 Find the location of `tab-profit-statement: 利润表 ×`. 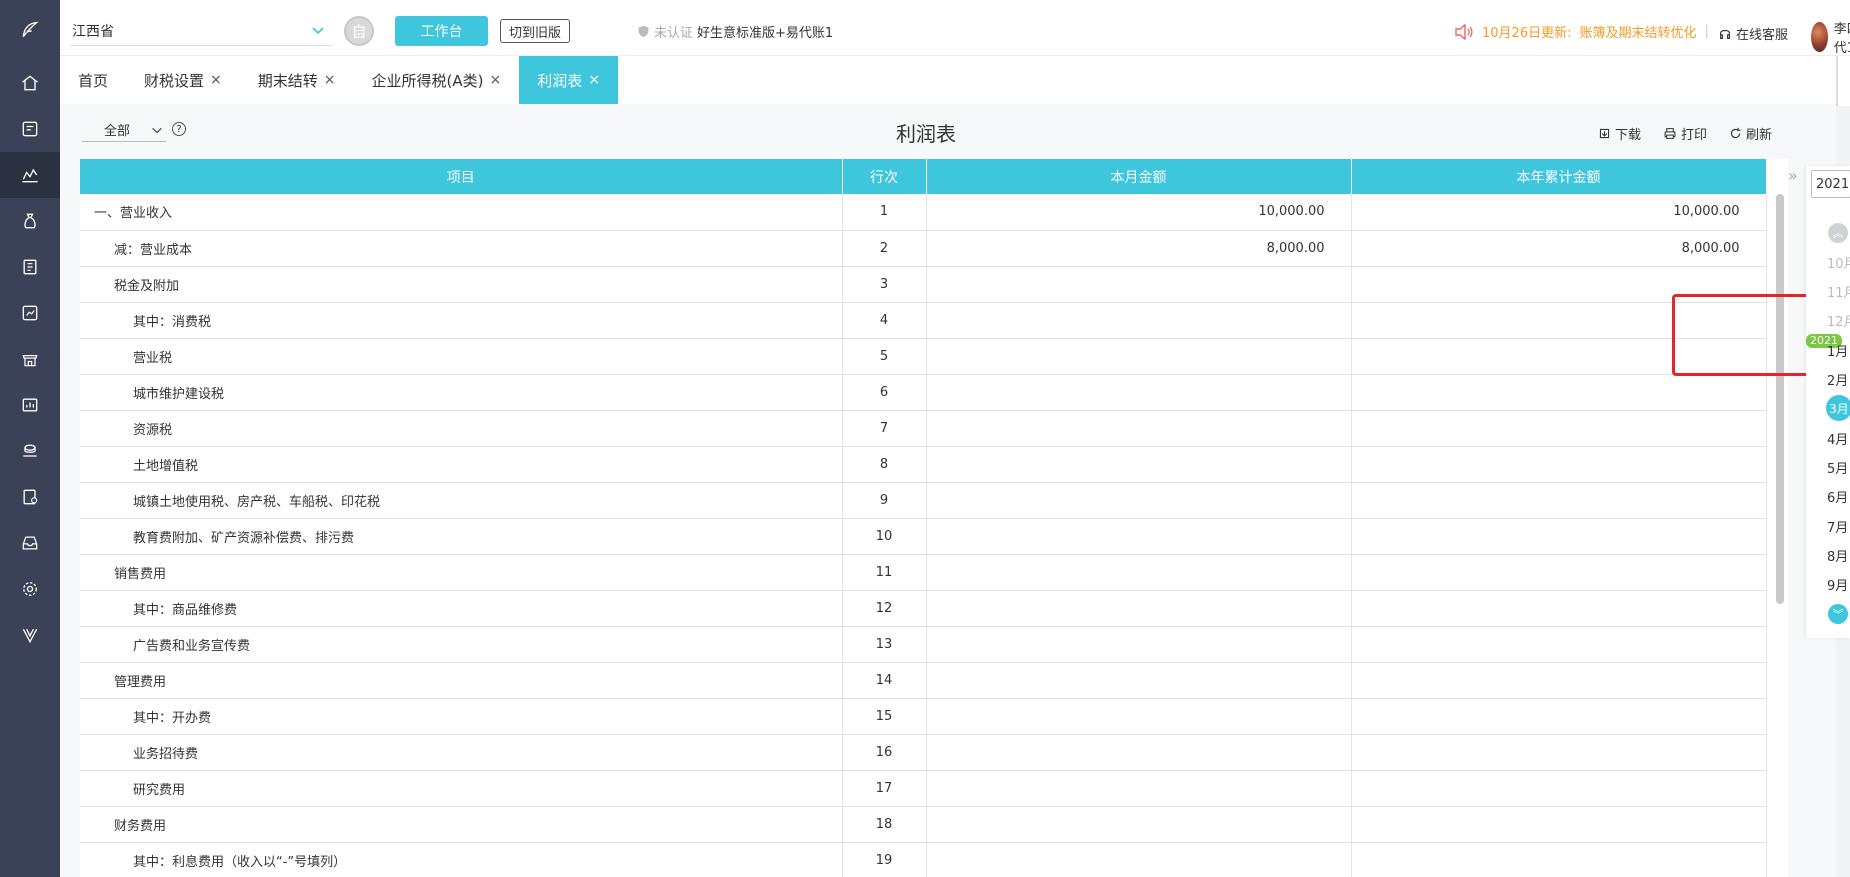

tab-profit-statement: 利润表 × is located at coordinates (568, 80).